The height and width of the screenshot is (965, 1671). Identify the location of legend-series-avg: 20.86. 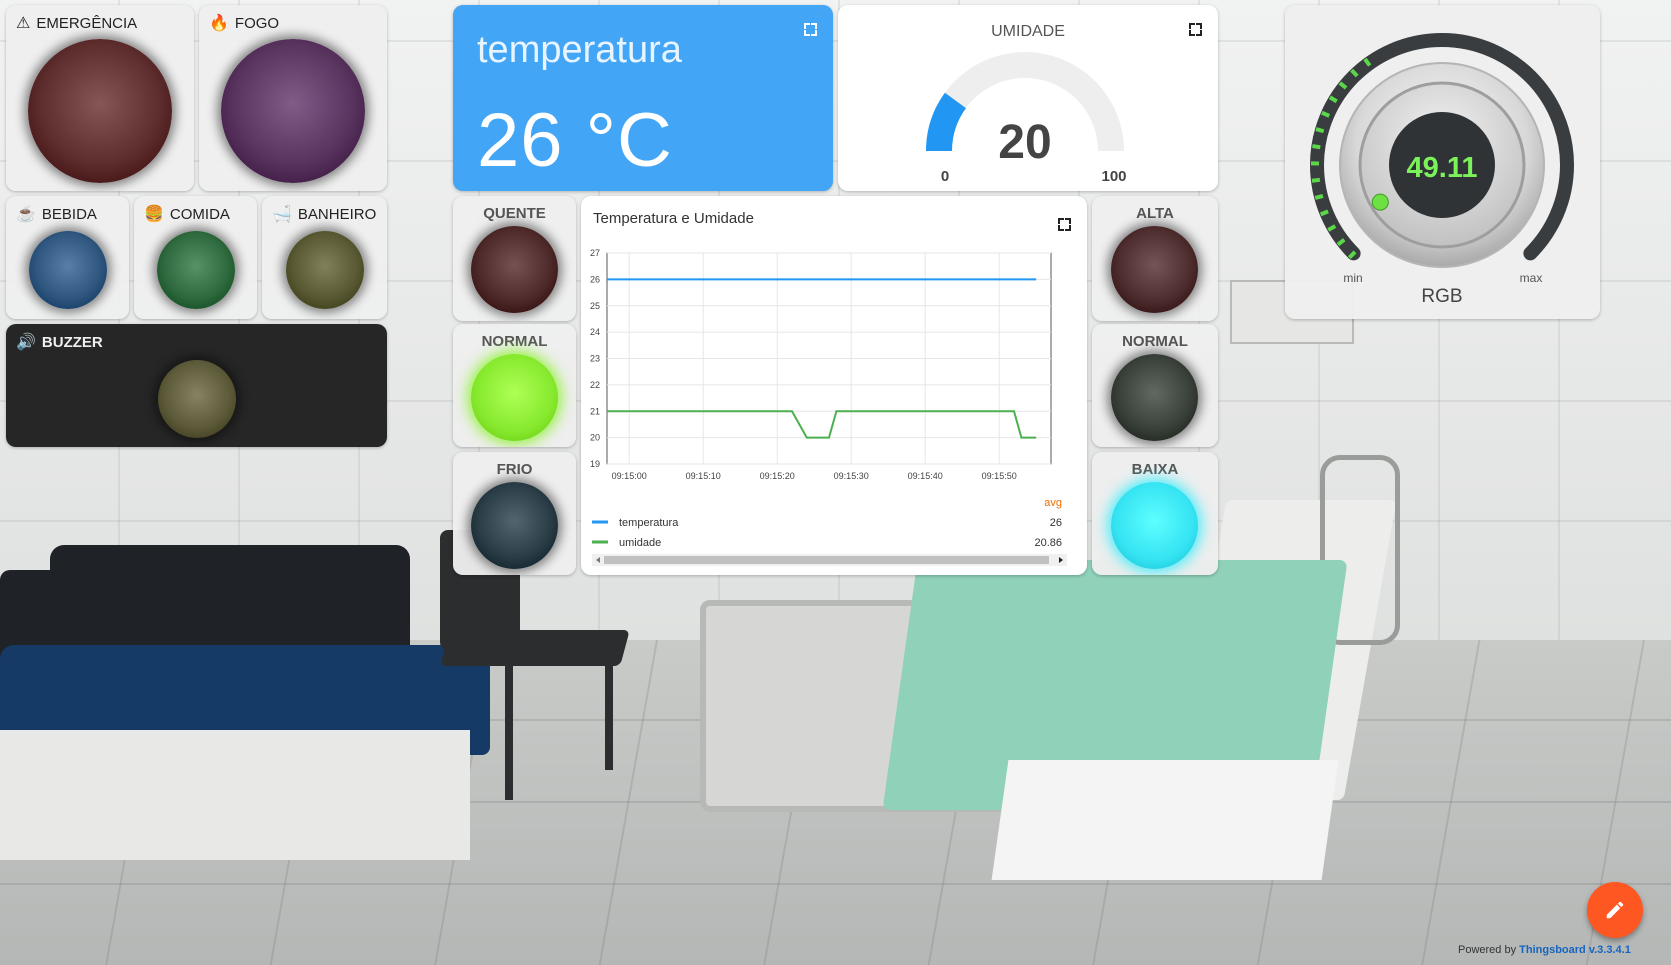
(1048, 543).